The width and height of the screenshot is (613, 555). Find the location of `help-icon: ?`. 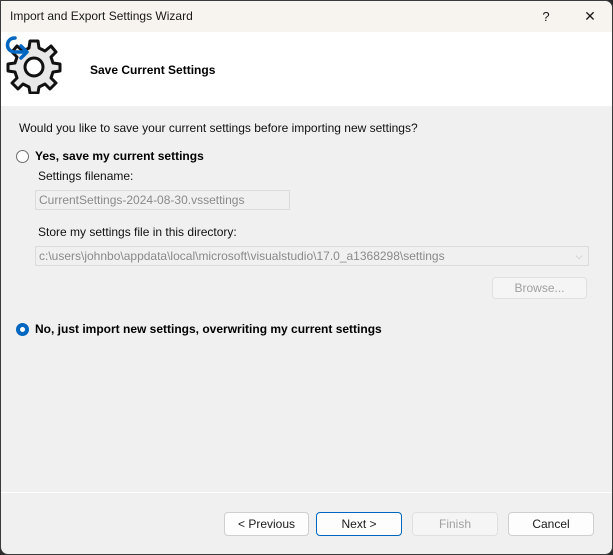

help-icon: ? is located at coordinates (546, 16).